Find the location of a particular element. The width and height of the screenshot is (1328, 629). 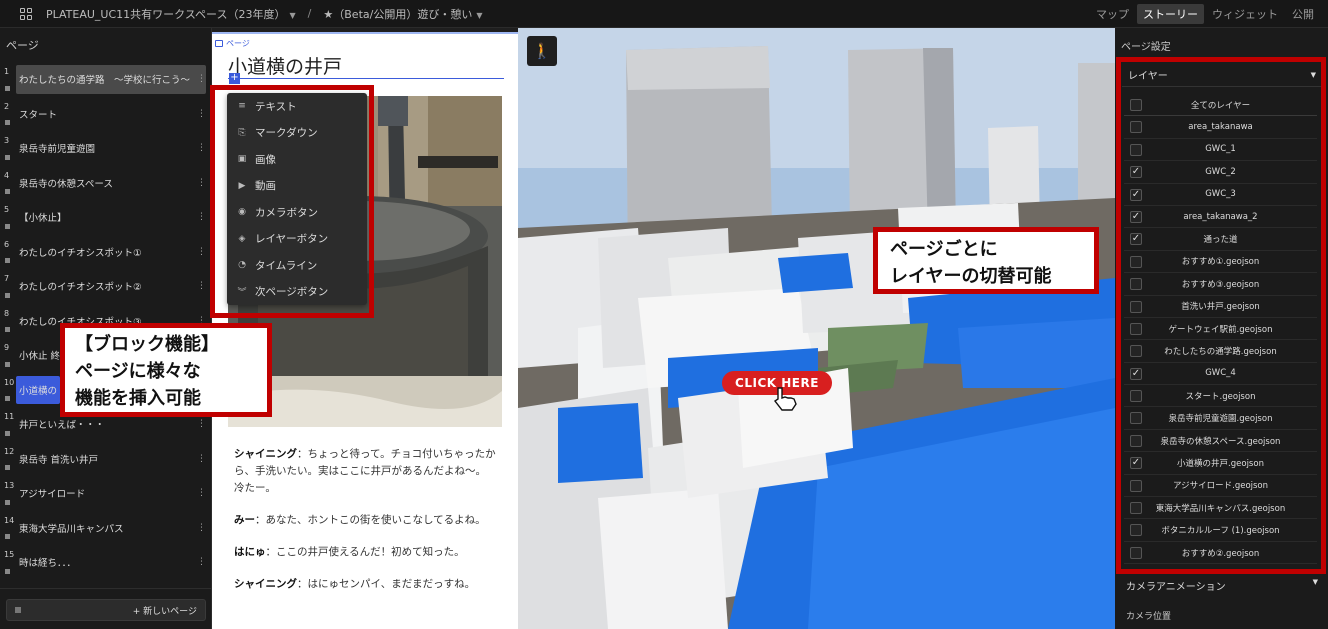

add-block-button: + is located at coordinates (234, 78).